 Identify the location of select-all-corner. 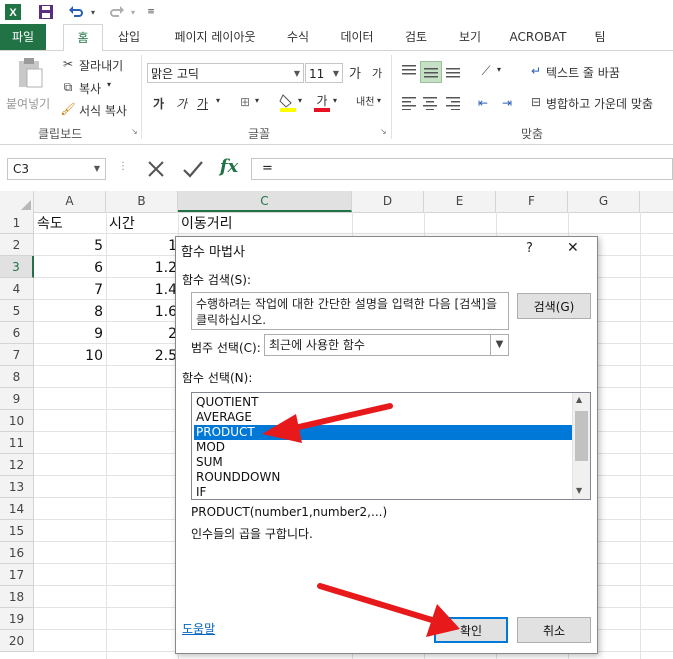
(17, 201).